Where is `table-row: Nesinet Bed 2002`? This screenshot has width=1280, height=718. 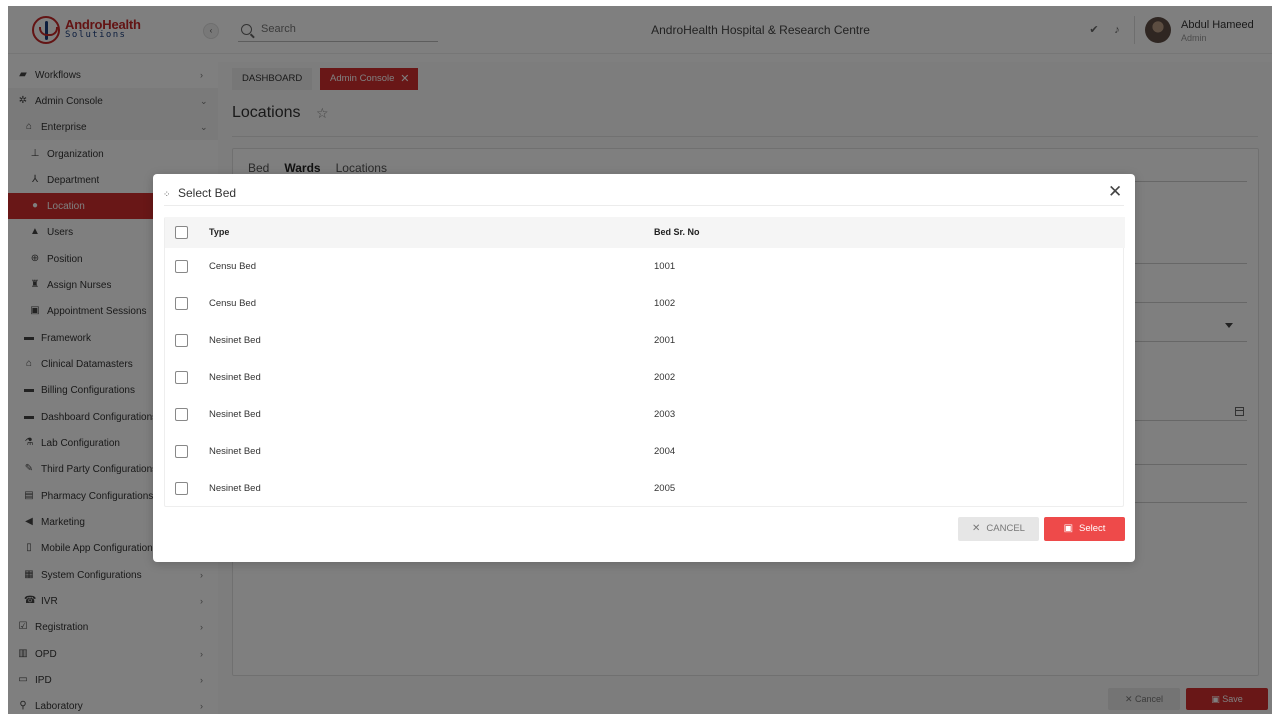
table-row: Nesinet Bed 2002 is located at coordinates (645, 377).